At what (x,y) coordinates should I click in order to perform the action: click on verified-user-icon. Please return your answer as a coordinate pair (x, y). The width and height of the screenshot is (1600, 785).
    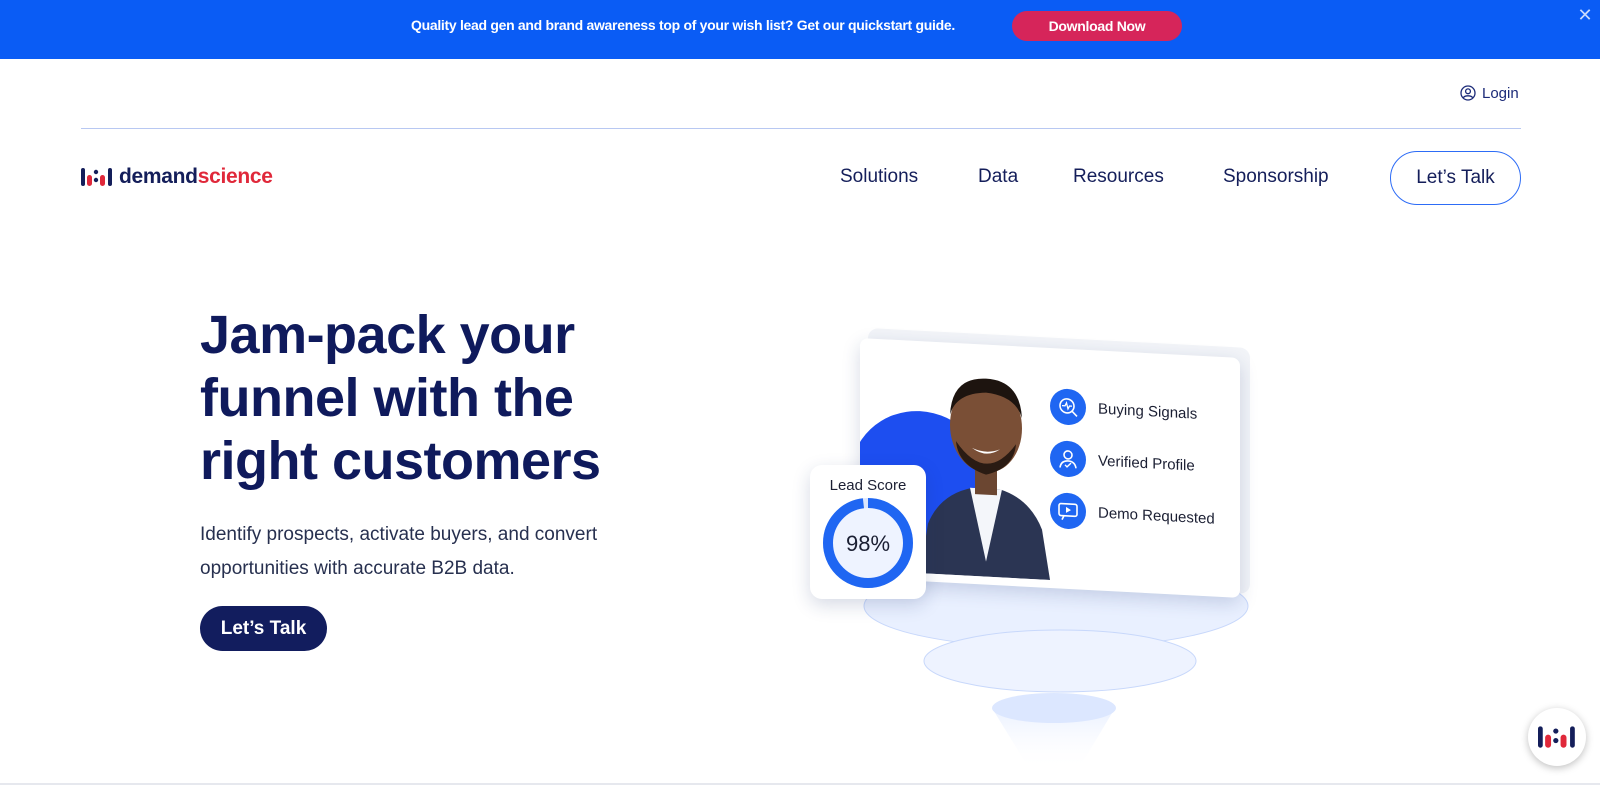
    Looking at the image, I should click on (1068, 459).